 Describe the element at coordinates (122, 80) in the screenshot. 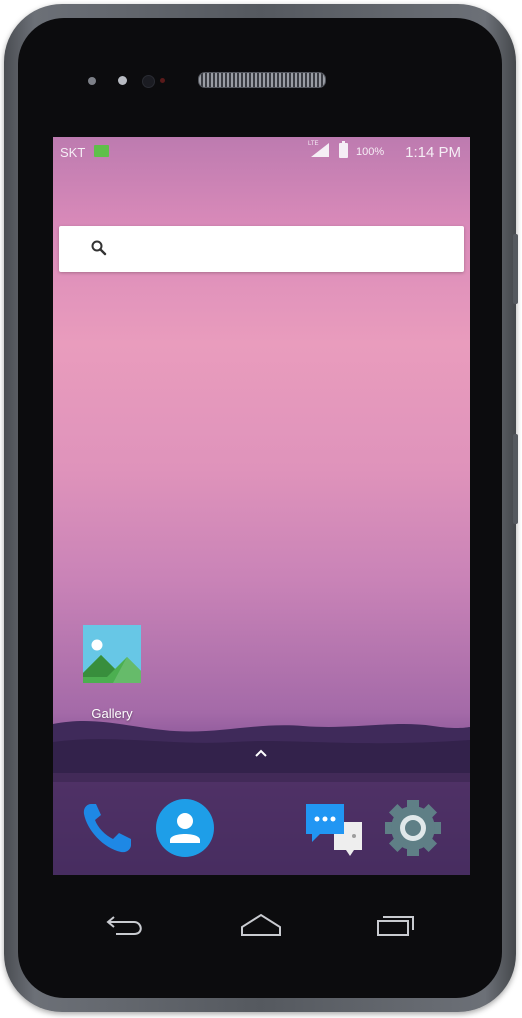

I see `light-sensor` at that location.